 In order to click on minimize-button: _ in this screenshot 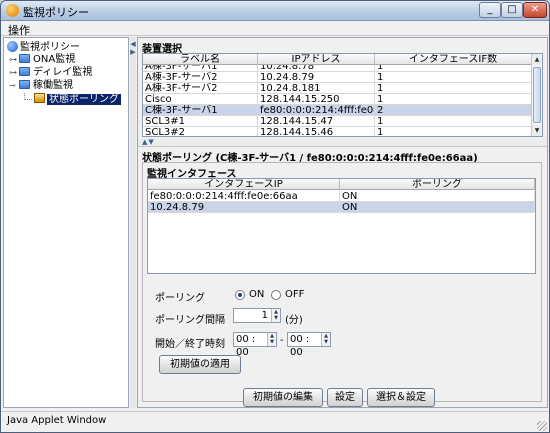, I will do `click(490, 10)`.